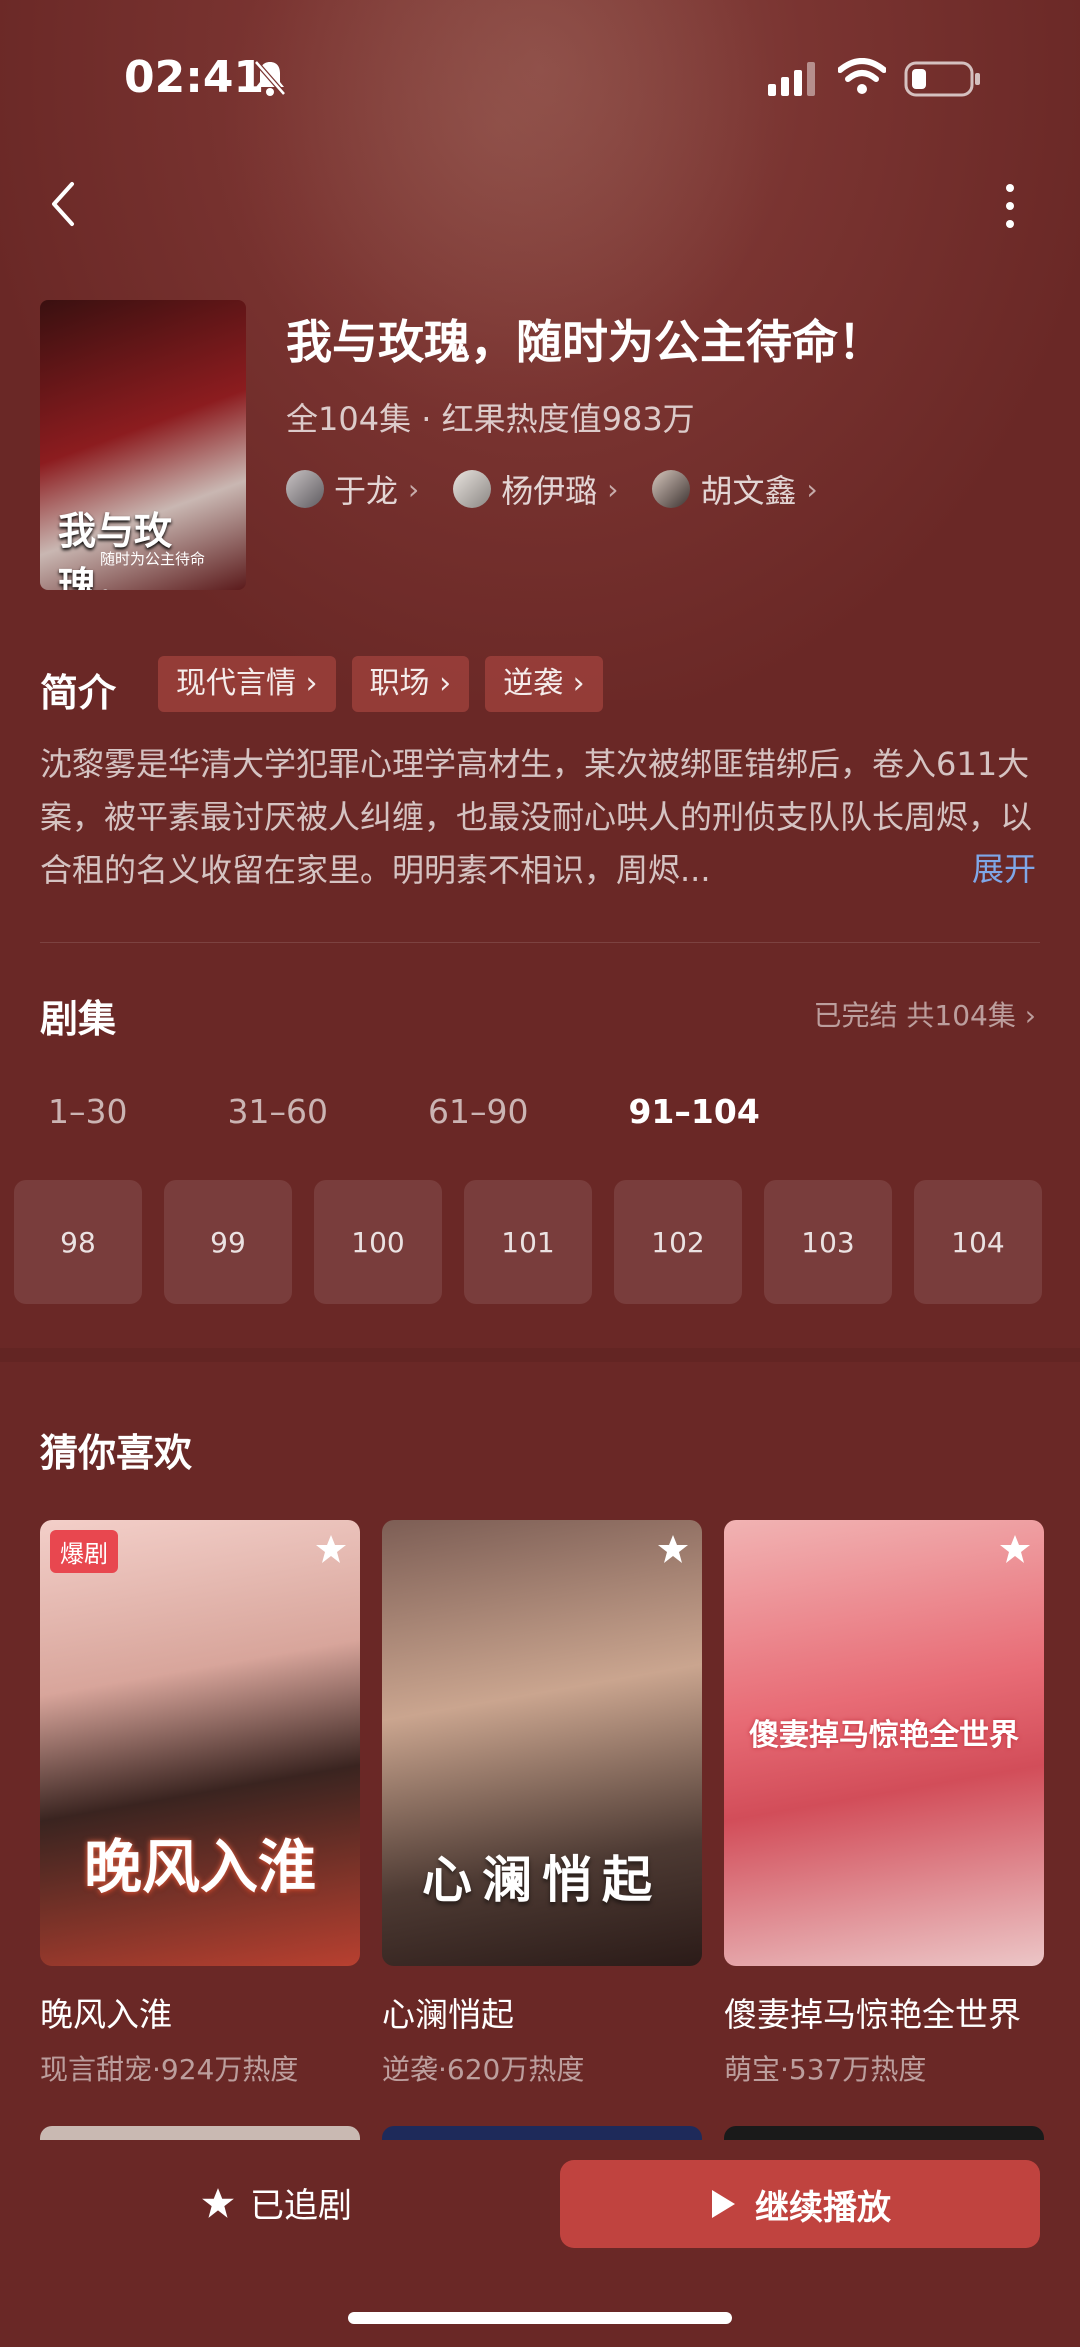 This screenshot has width=1080, height=2347. I want to click on episode-button: 98, so click(78, 1242).